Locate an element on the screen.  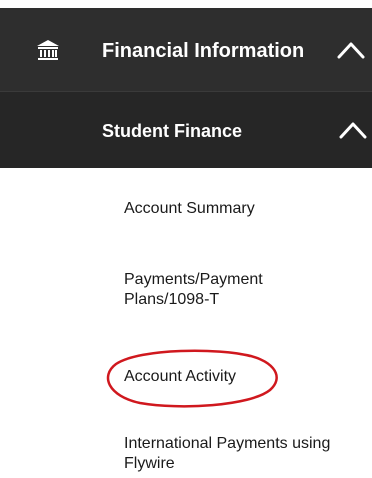
student-finance-label: Student Finance is located at coordinates (172, 131).